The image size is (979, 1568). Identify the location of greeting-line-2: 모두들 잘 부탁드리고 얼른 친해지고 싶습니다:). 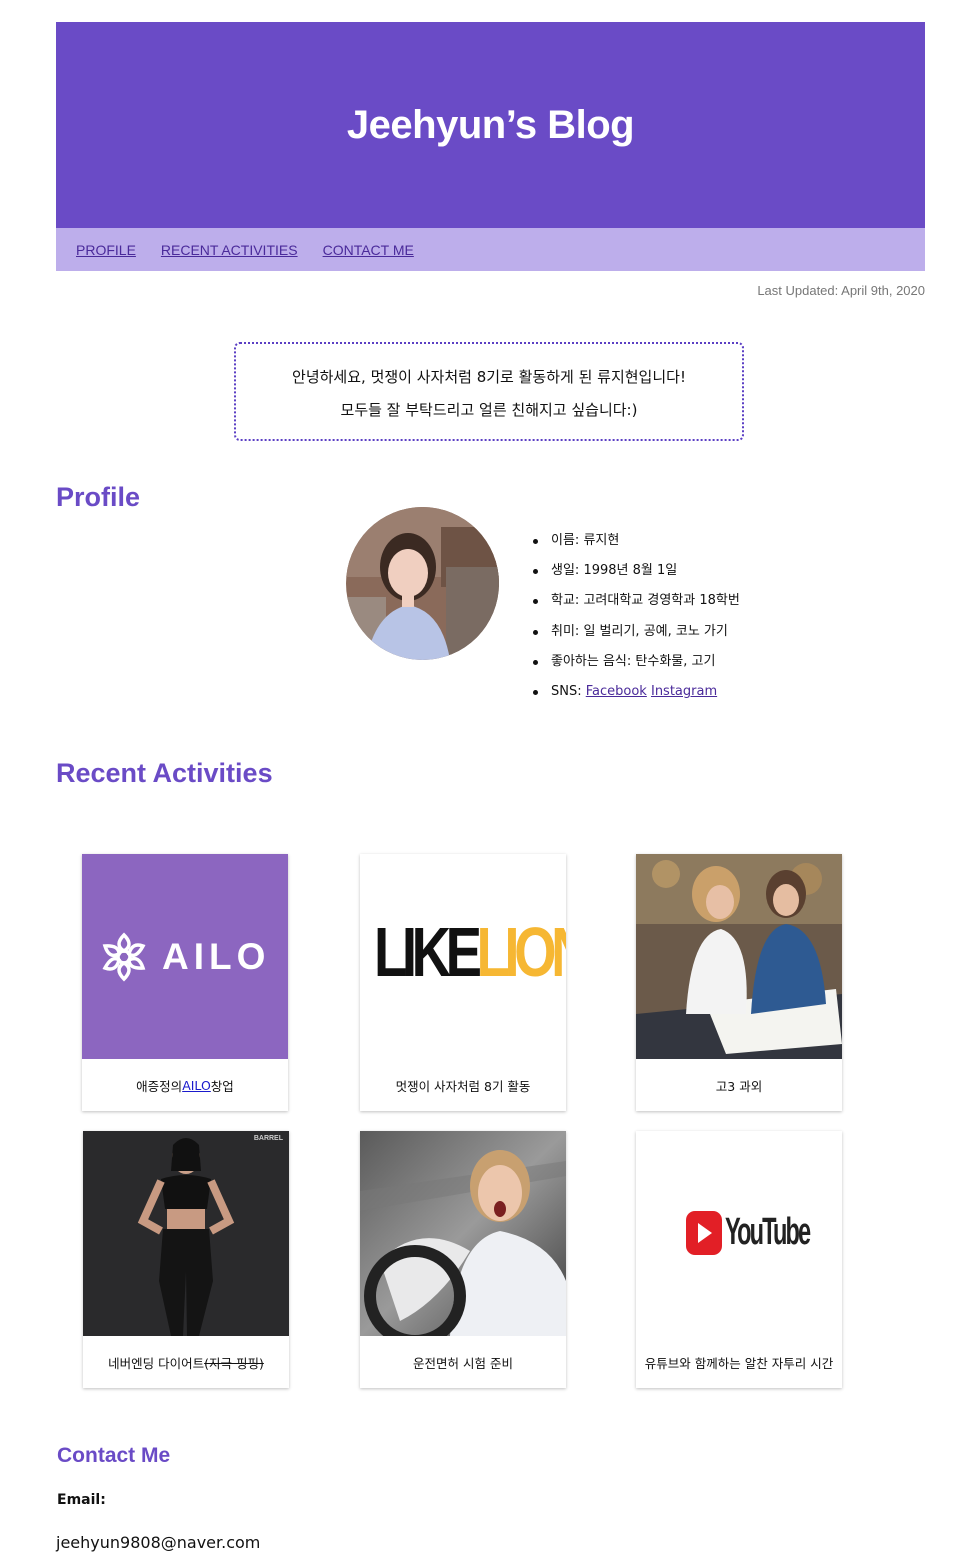
(489, 410).